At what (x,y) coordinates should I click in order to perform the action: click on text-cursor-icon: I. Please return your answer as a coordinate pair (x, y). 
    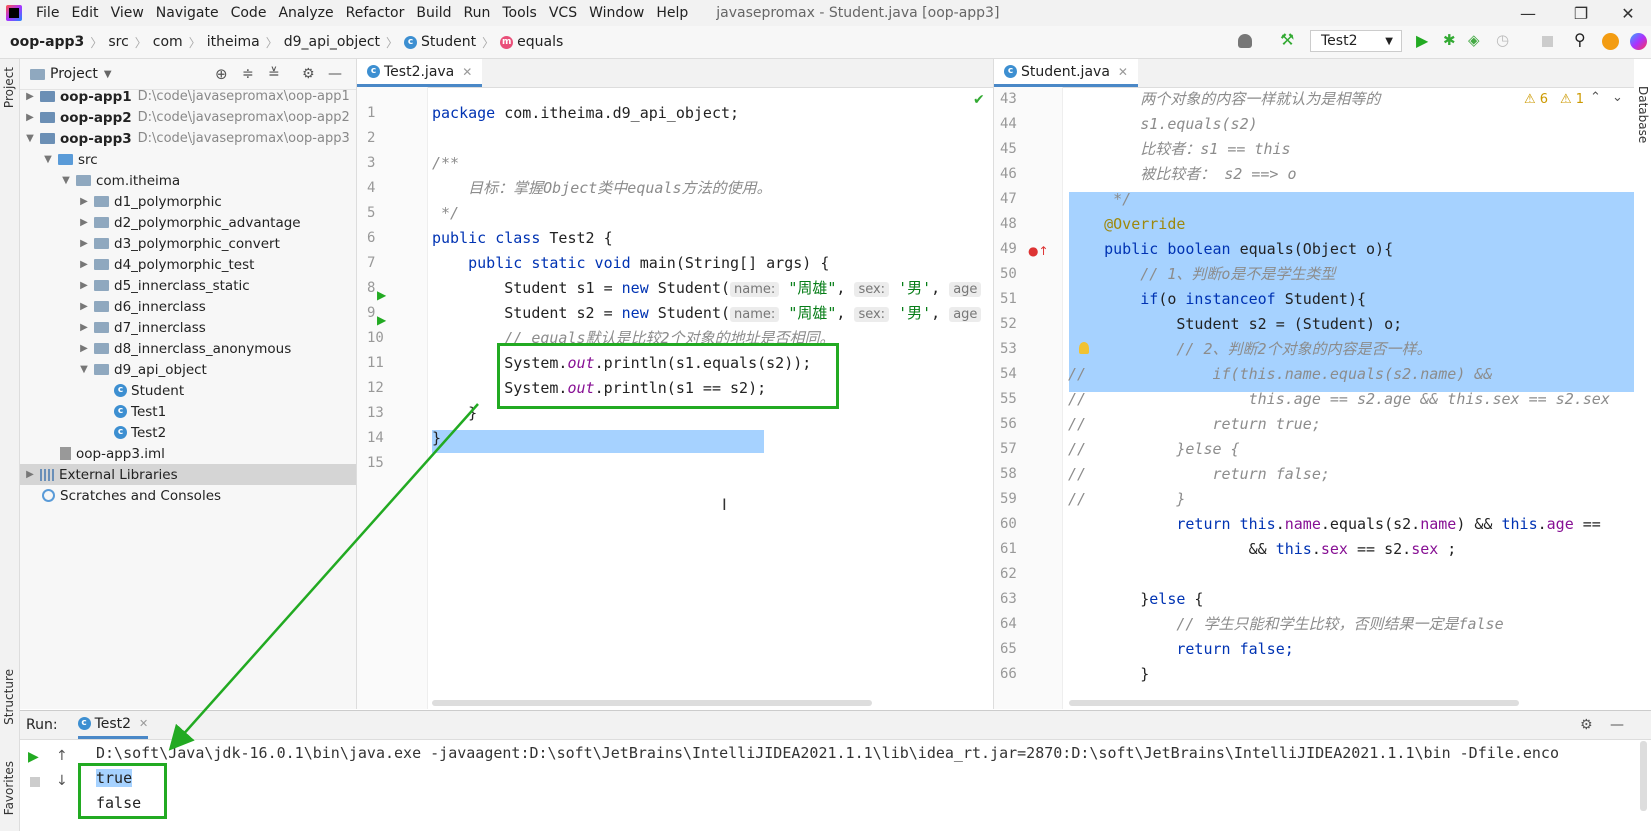
    Looking at the image, I should click on (724, 504).